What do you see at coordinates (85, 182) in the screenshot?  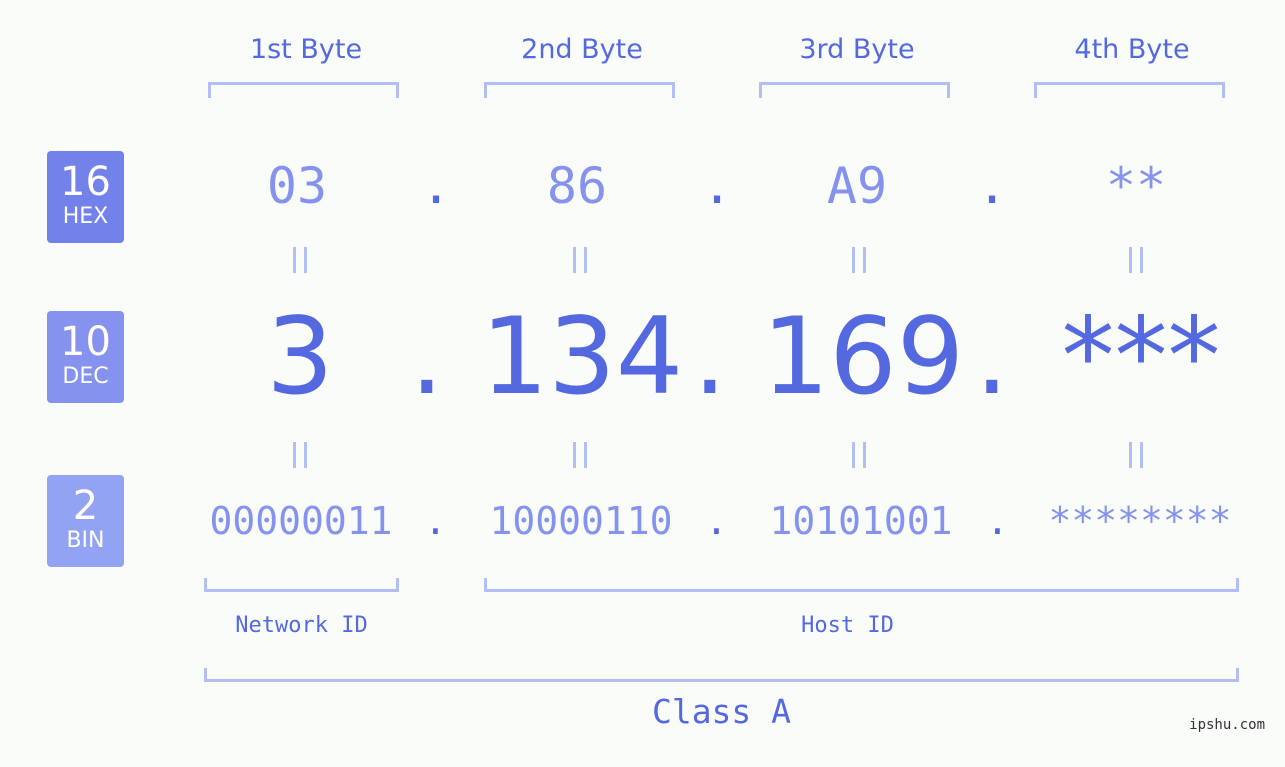 I see `hex-badge-number: 16` at bounding box center [85, 182].